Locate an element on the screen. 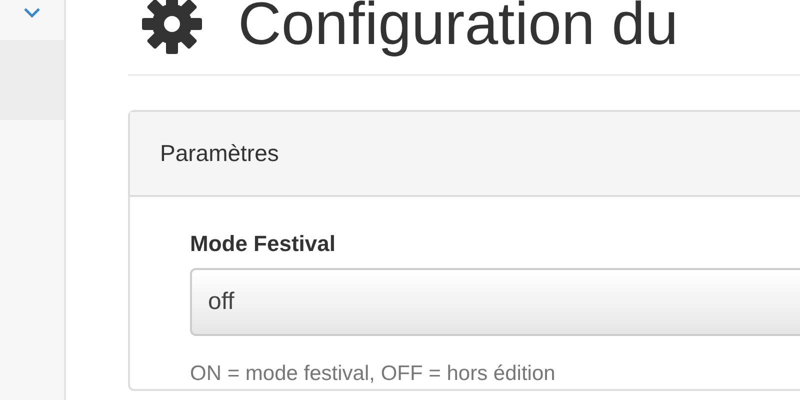 Image resolution: width=800 pixels, height=400 pixels. page-title: Configuration du is located at coordinates (458, 27).